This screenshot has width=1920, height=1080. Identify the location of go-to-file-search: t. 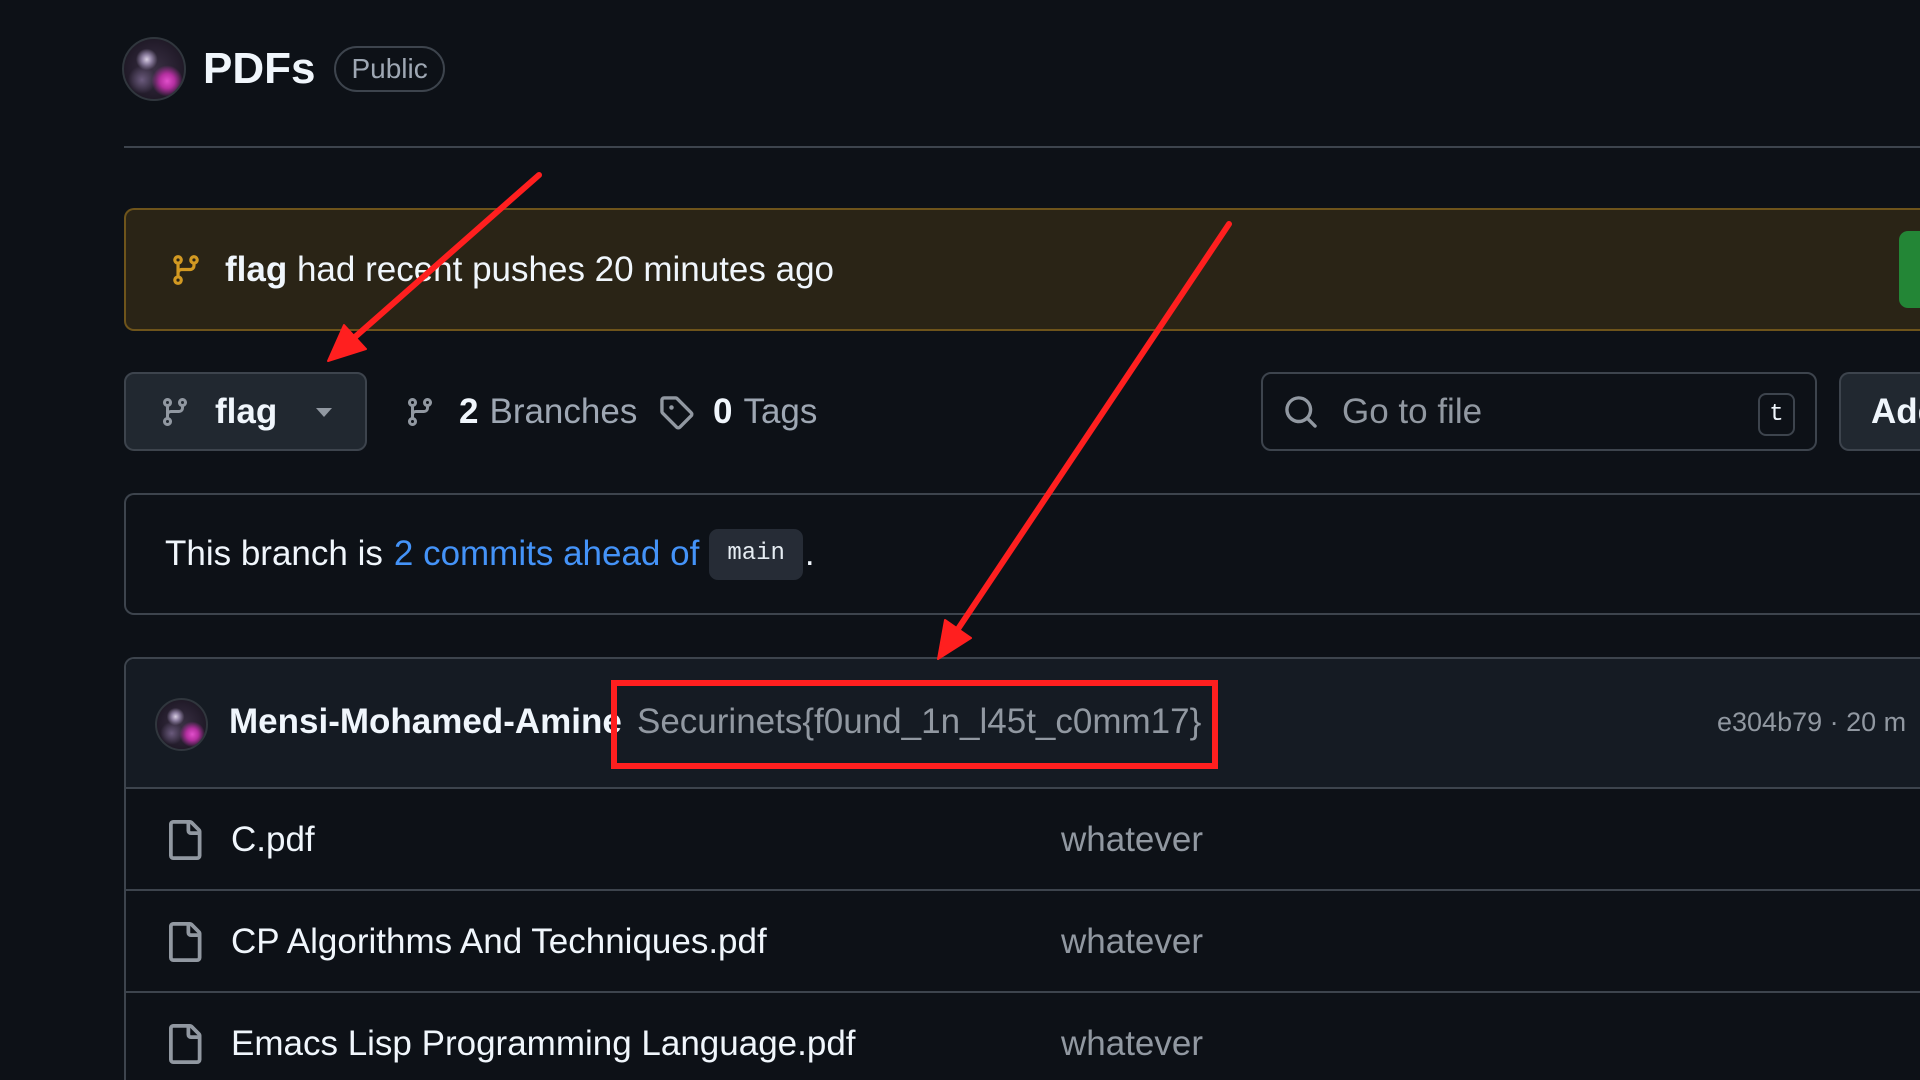
(1539, 411).